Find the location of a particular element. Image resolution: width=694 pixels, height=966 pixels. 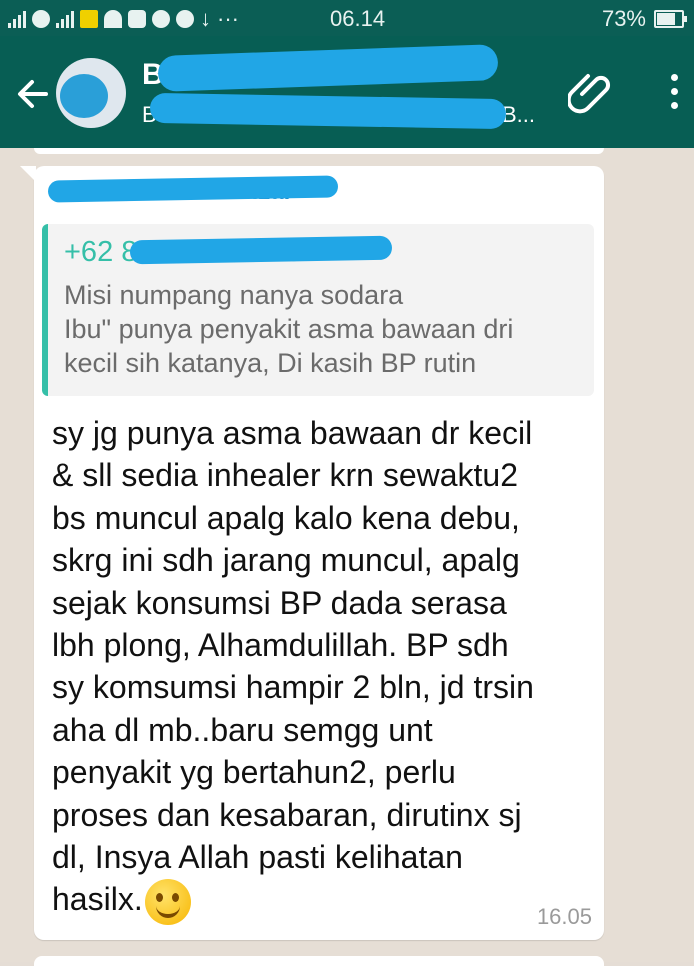

battery-percent: 73% is located at coordinates (623, 18).